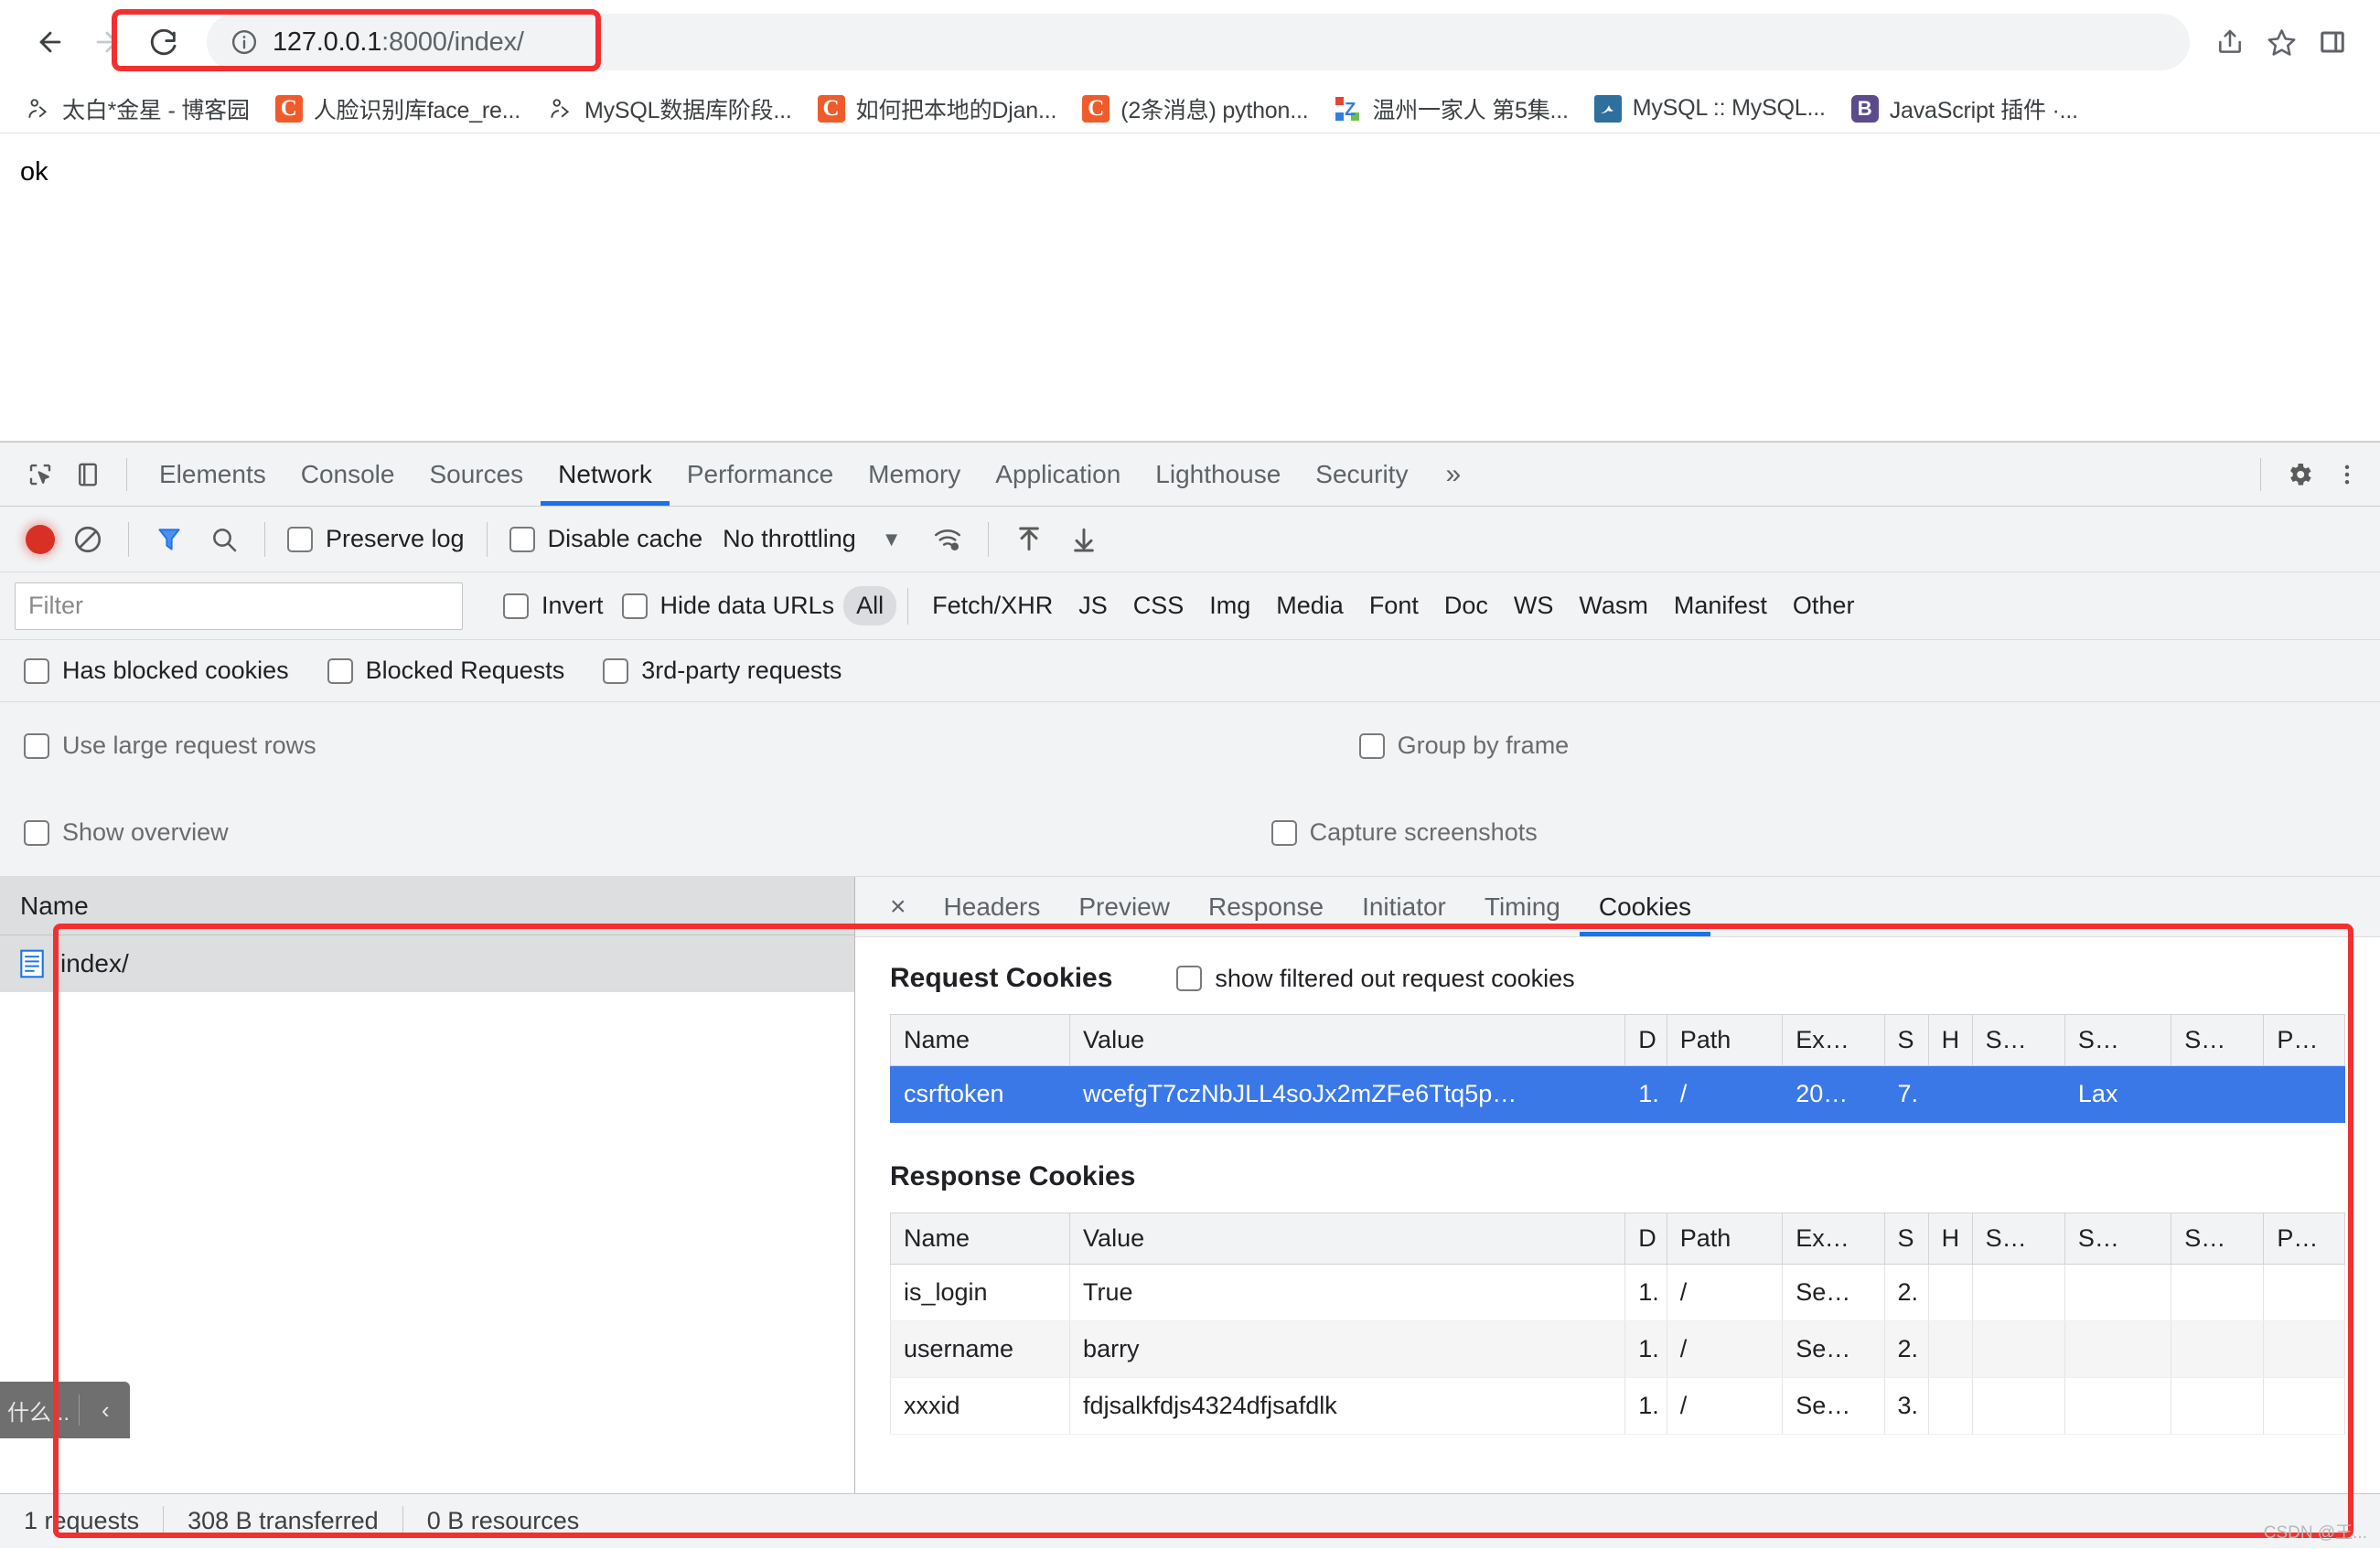  Describe the element at coordinates (1710, 109) in the screenshot. I see `bookmark-item-6: MySQL :` at that location.